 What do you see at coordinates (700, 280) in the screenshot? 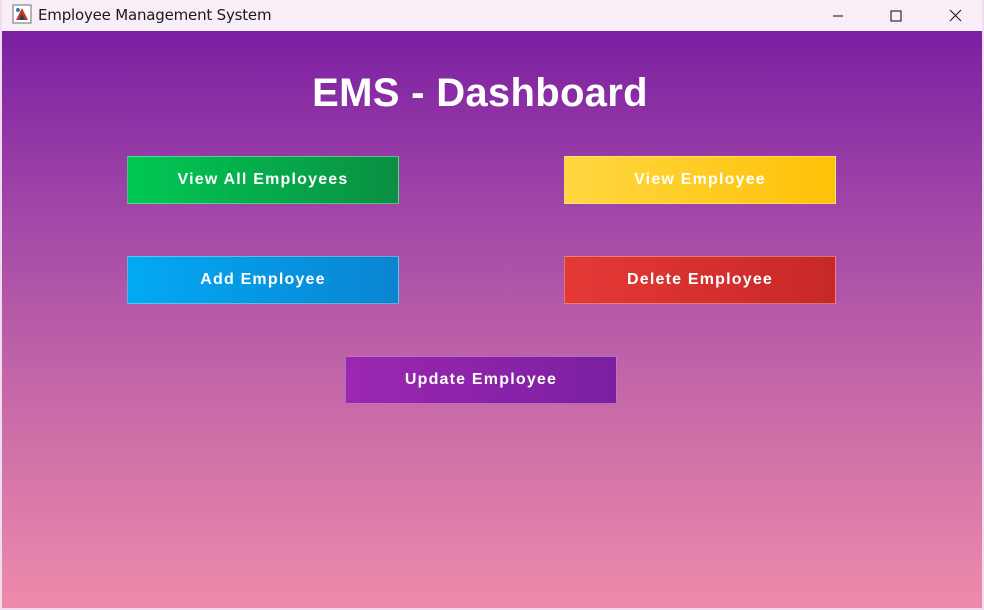
I see `delete-employee-button: Delete Employee` at bounding box center [700, 280].